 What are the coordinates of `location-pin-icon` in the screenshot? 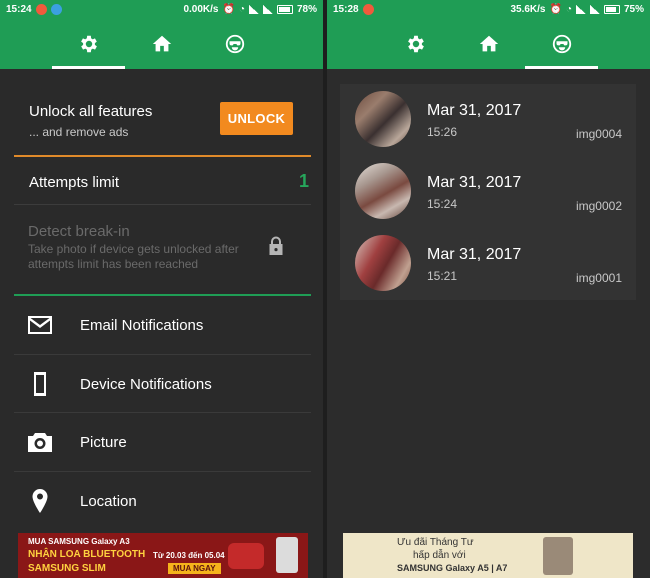 It's located at (40, 500).